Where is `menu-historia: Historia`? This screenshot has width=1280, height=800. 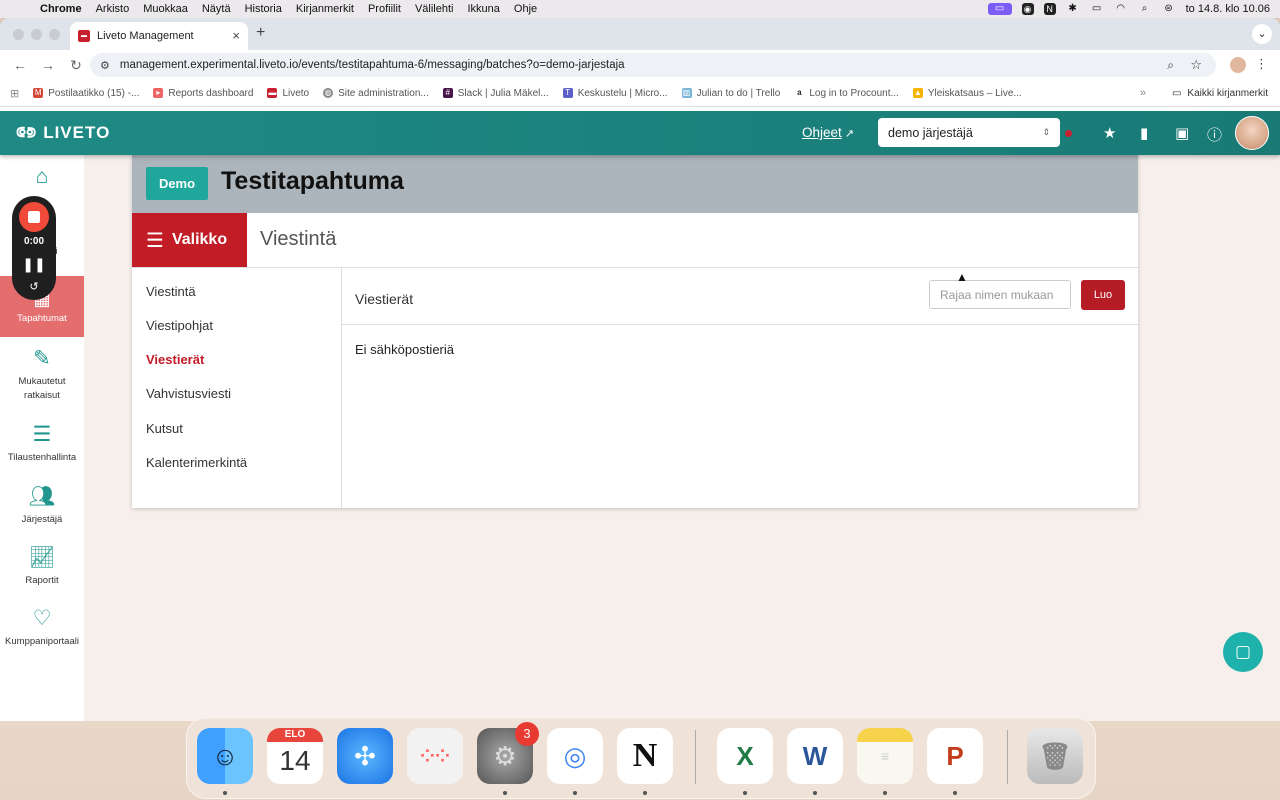 menu-historia: Historia is located at coordinates (263, 9).